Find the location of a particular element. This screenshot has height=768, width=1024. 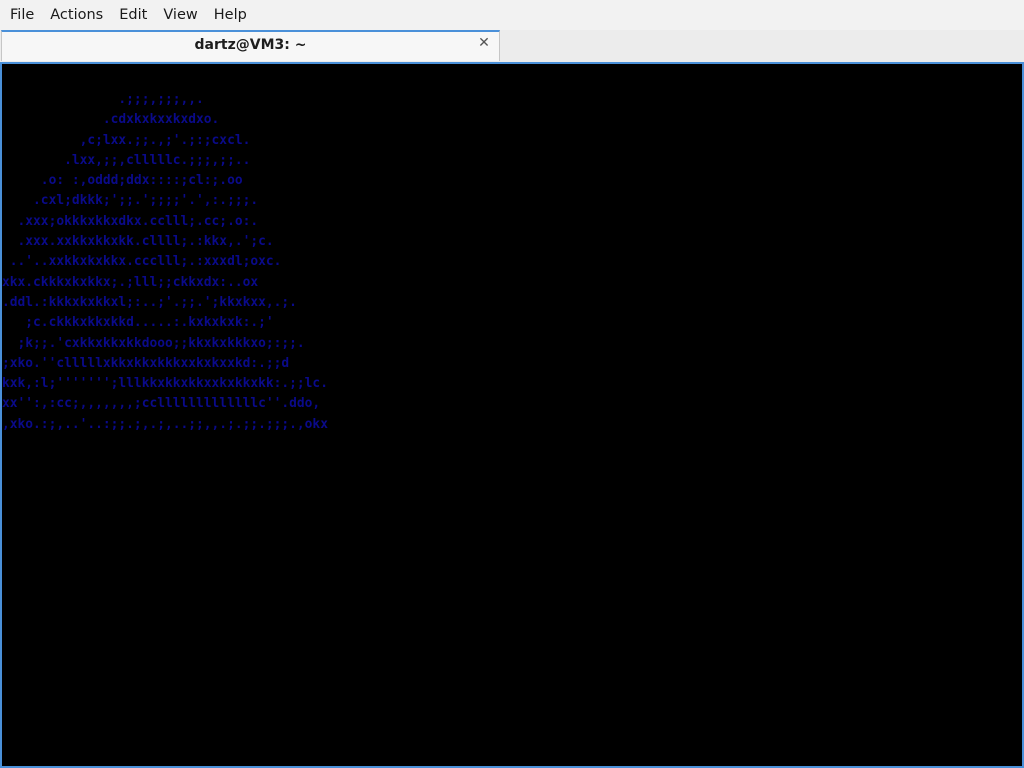

menu-help: Help is located at coordinates (230, 15).